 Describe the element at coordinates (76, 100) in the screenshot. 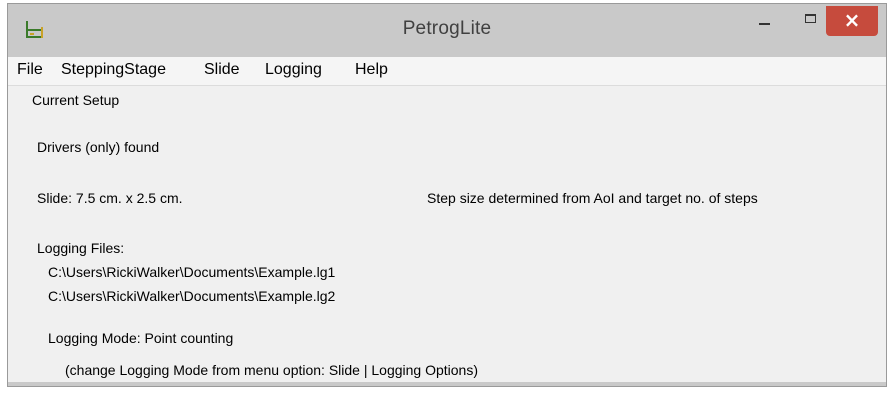

I see `current-setup-label: Current Setup` at that location.